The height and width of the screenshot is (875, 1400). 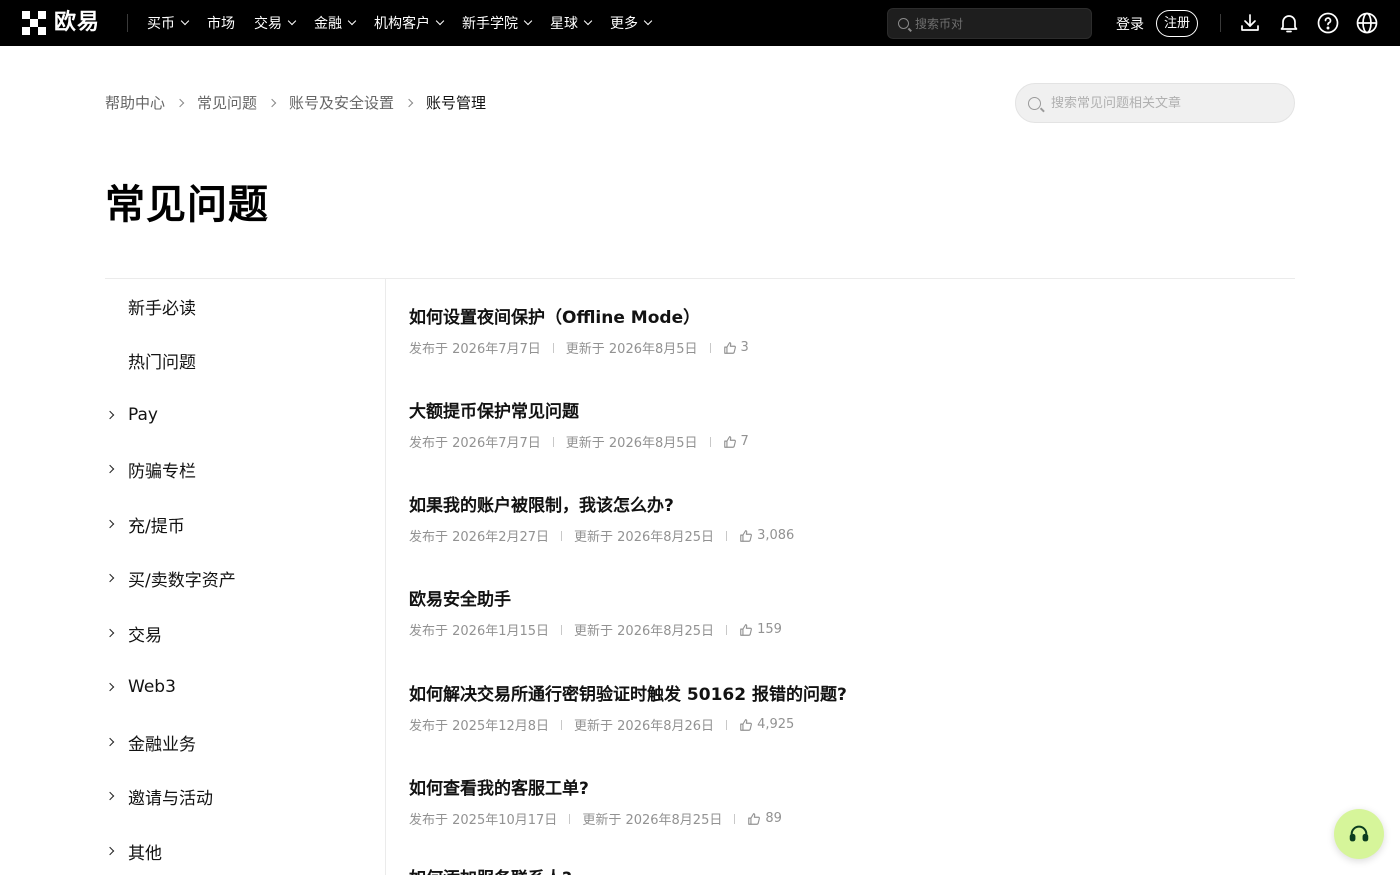 What do you see at coordinates (145, 853) in the screenshot?
I see `sidebar-item-label: 其他` at bounding box center [145, 853].